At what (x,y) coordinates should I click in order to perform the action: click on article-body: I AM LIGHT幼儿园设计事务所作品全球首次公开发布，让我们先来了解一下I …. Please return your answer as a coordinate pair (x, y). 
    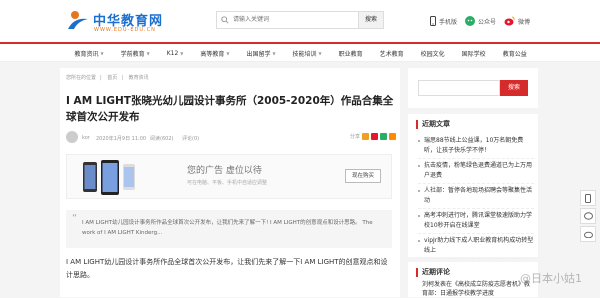
    Looking at the image, I should click on (227, 268).